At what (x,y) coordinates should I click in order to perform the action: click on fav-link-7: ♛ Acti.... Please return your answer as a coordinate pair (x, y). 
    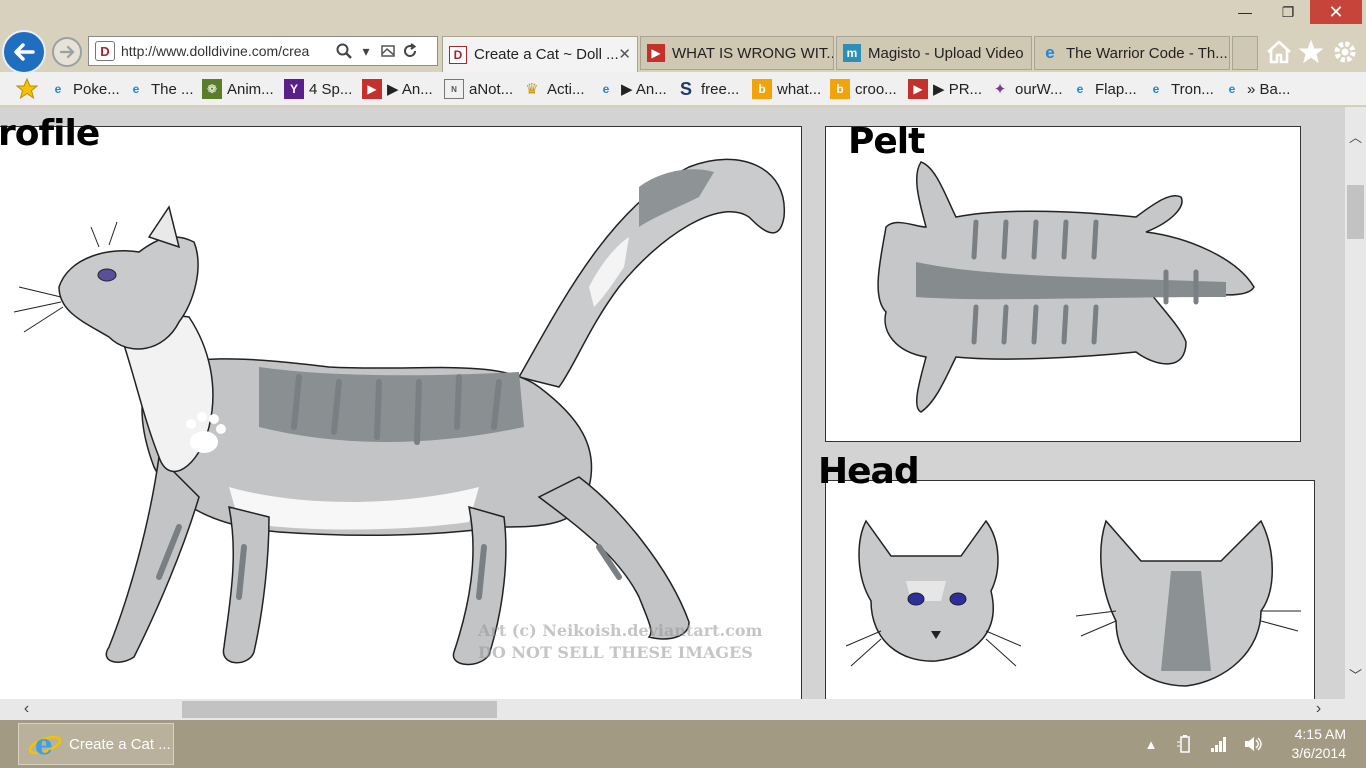
    Looking at the image, I should click on (553, 89).